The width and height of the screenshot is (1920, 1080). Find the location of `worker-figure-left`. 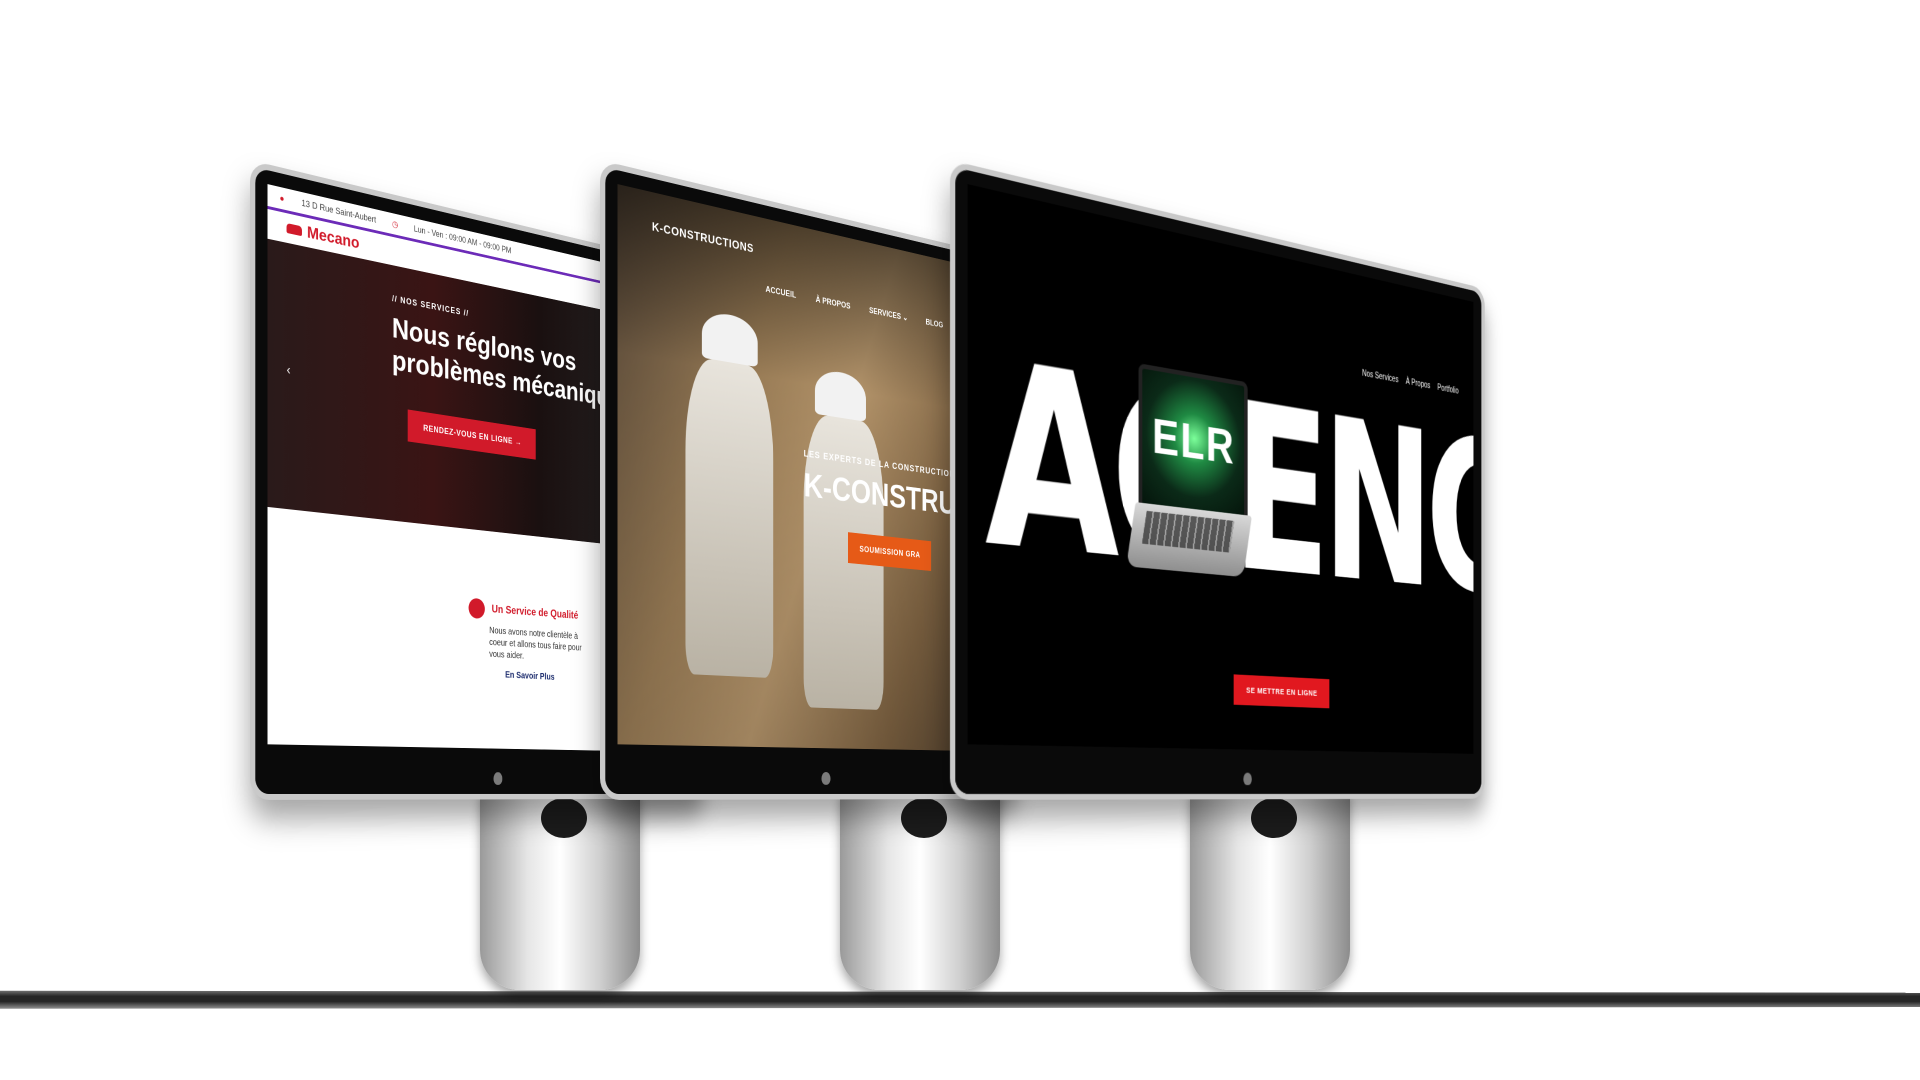

worker-figure-left is located at coordinates (729, 516).